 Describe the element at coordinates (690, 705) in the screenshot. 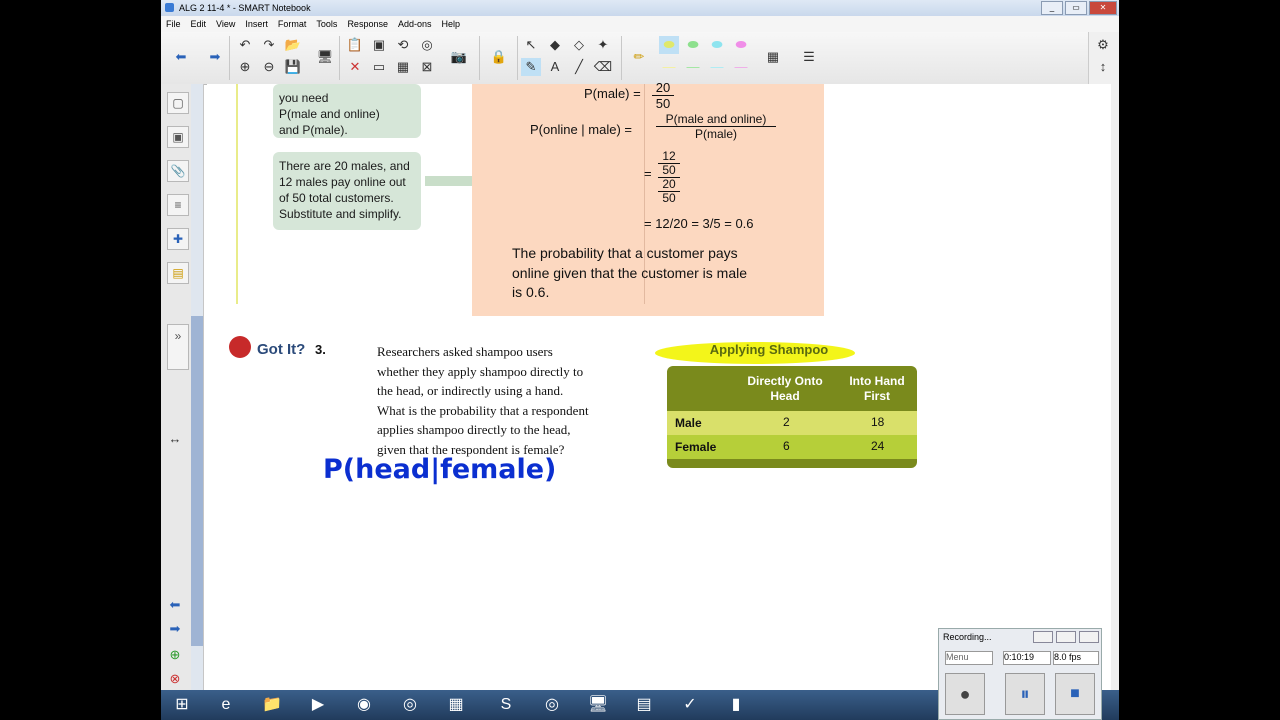

I see `notebook-task-icon: ✓` at that location.